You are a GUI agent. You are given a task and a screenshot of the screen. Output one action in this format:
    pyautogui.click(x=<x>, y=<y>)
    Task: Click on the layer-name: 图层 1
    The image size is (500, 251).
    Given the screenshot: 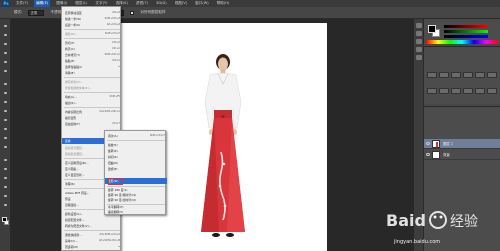 What is the action you would take?
    pyautogui.click(x=448, y=144)
    